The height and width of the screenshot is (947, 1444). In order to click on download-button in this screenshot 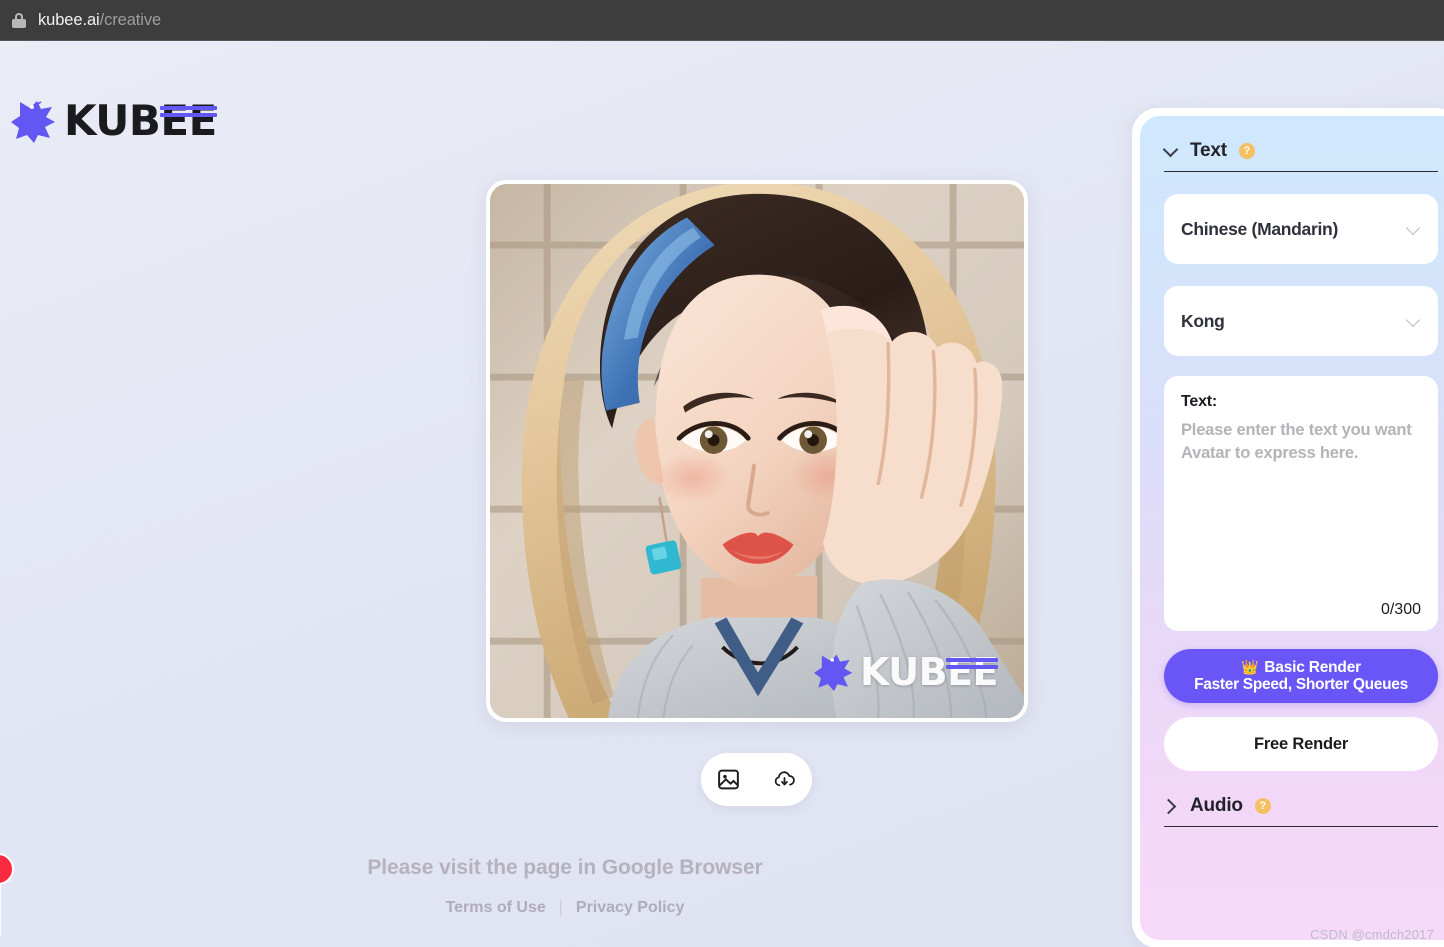, I will do `click(784, 780)`.